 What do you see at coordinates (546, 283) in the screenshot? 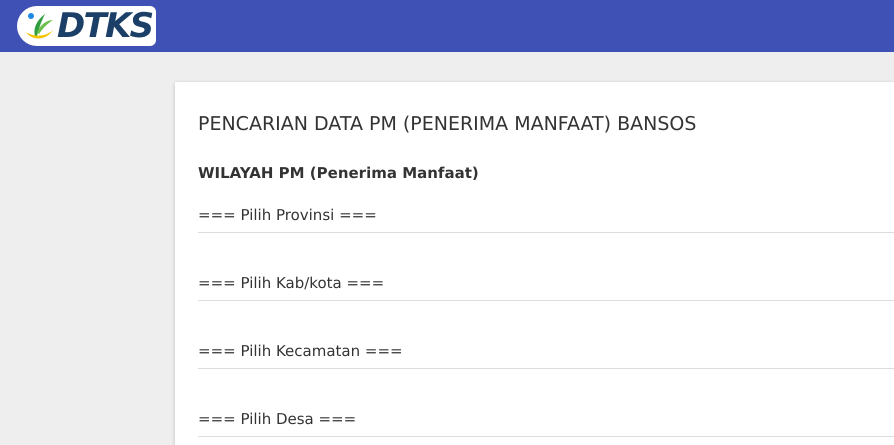
I see `select-field: === Pilih Kab/kota ===` at bounding box center [546, 283].